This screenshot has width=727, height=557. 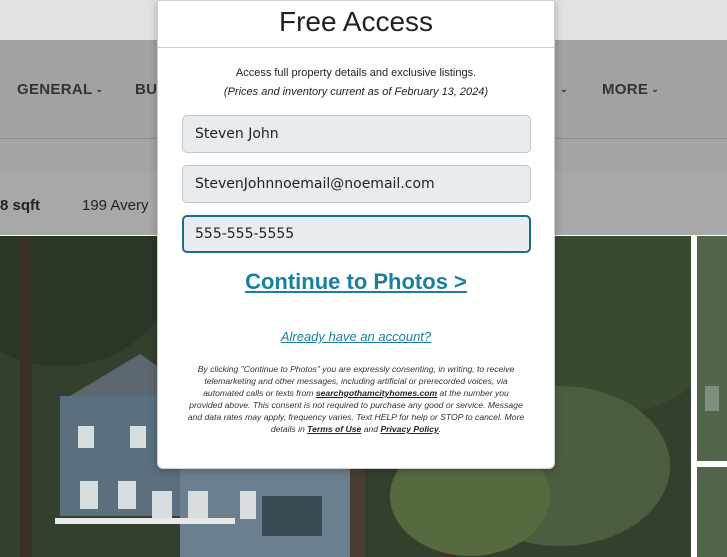 I want to click on email-field, so click(x=356, y=184).